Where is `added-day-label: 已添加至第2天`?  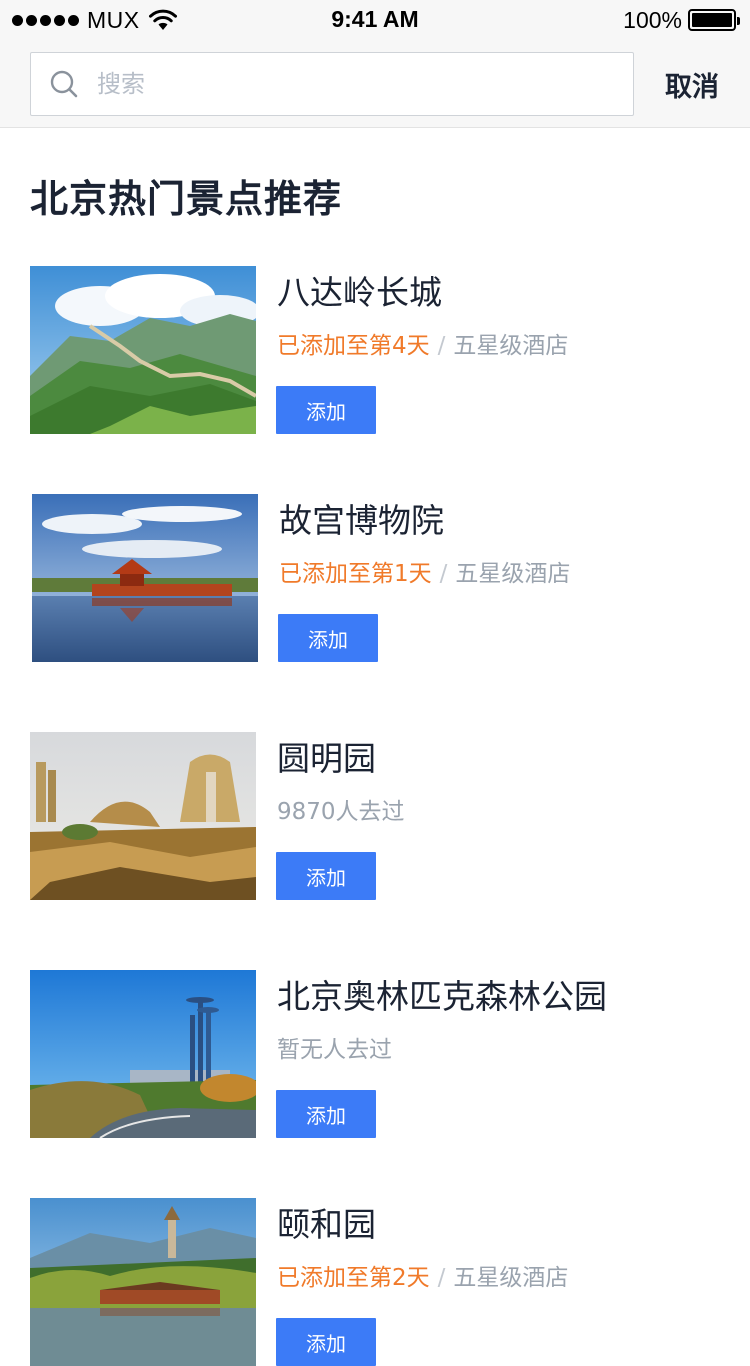
added-day-label: 已添加至第2天 is located at coordinates (353, 1278).